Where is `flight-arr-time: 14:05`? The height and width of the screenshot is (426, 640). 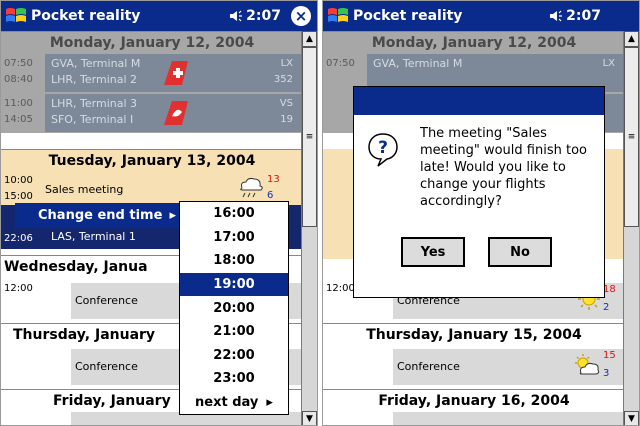
flight-arr-time: 14:05 is located at coordinates (18, 119).